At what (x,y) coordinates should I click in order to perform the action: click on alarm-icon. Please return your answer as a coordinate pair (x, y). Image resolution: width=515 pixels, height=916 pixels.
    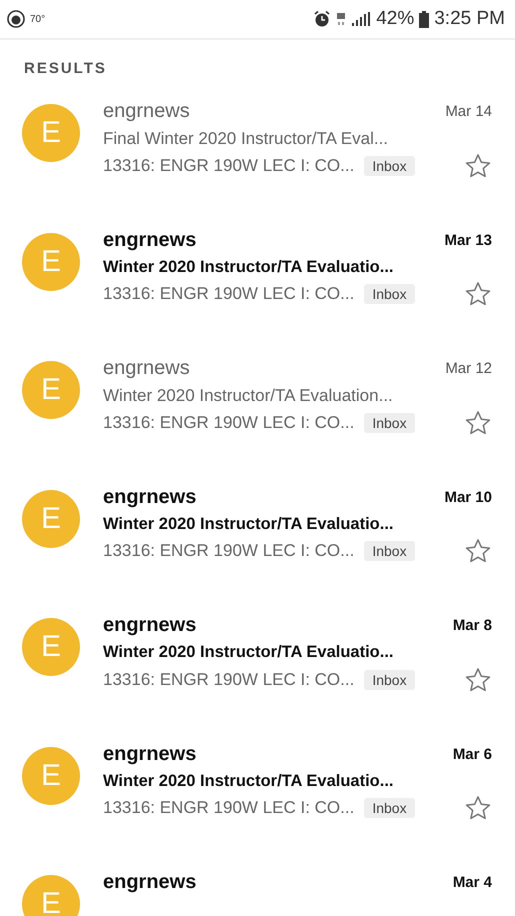
    Looking at the image, I should click on (322, 19).